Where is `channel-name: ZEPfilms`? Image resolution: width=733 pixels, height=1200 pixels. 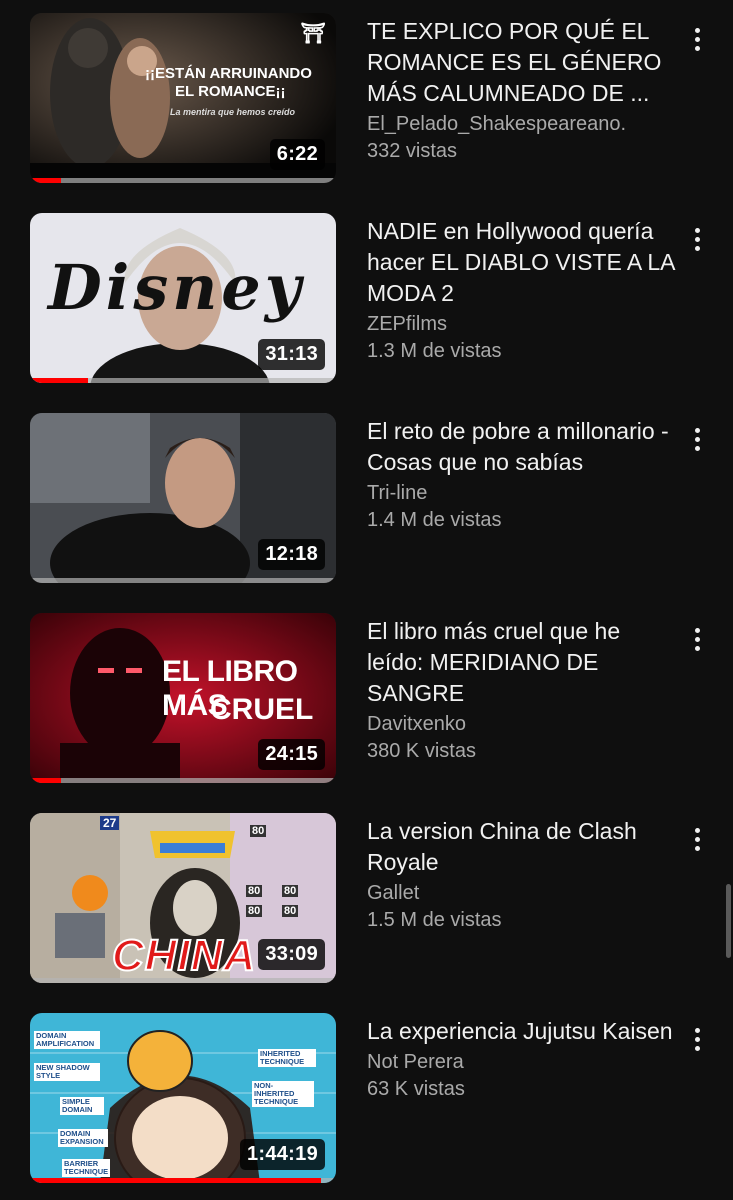 channel-name: ZEPfilms is located at coordinates (523, 324).